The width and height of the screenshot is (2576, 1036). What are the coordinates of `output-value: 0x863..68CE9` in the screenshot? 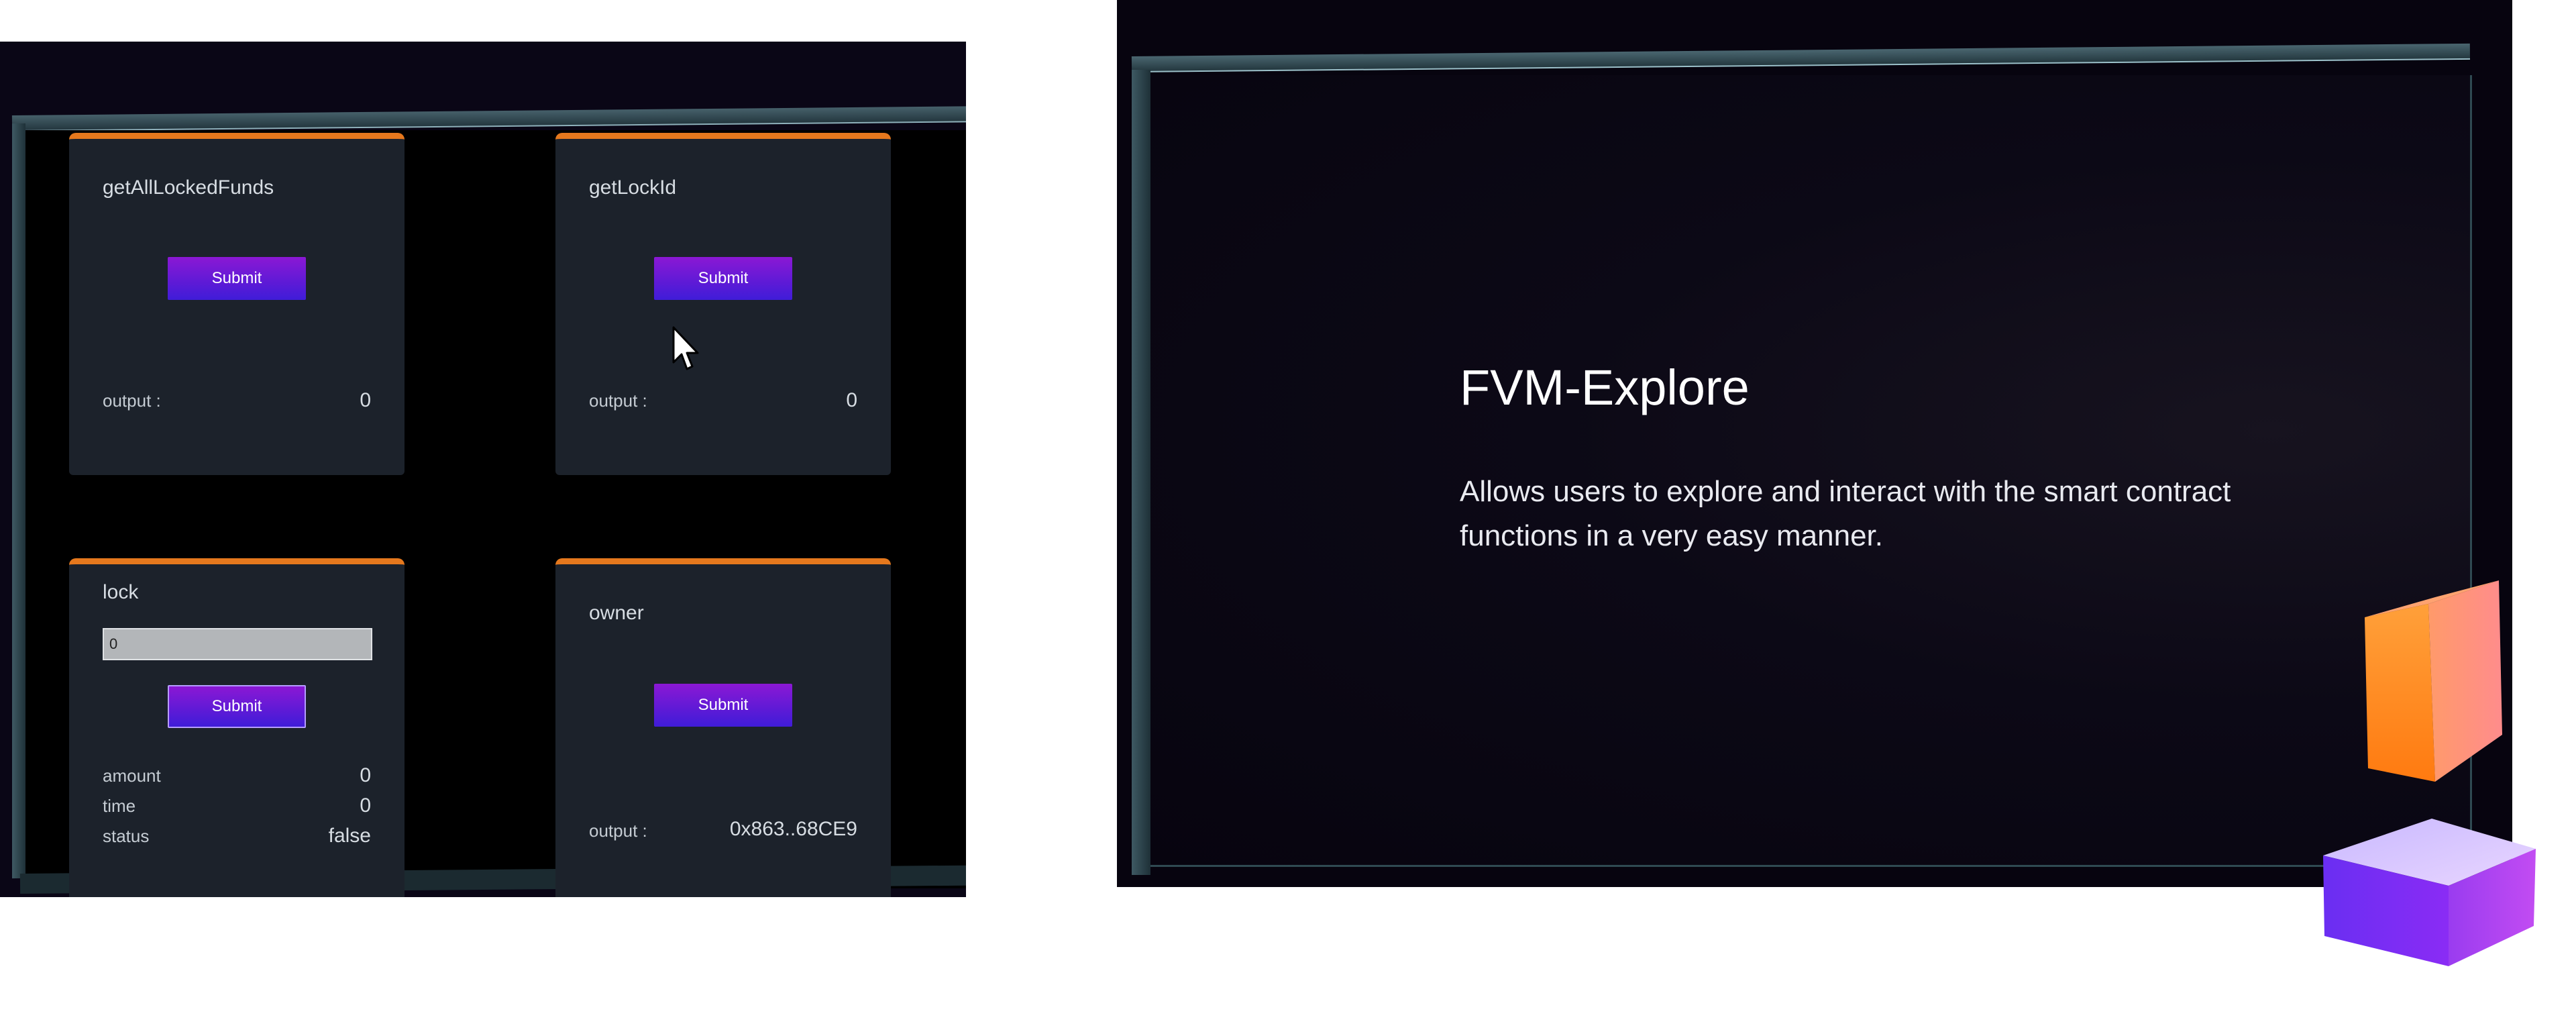 It's located at (793, 829).